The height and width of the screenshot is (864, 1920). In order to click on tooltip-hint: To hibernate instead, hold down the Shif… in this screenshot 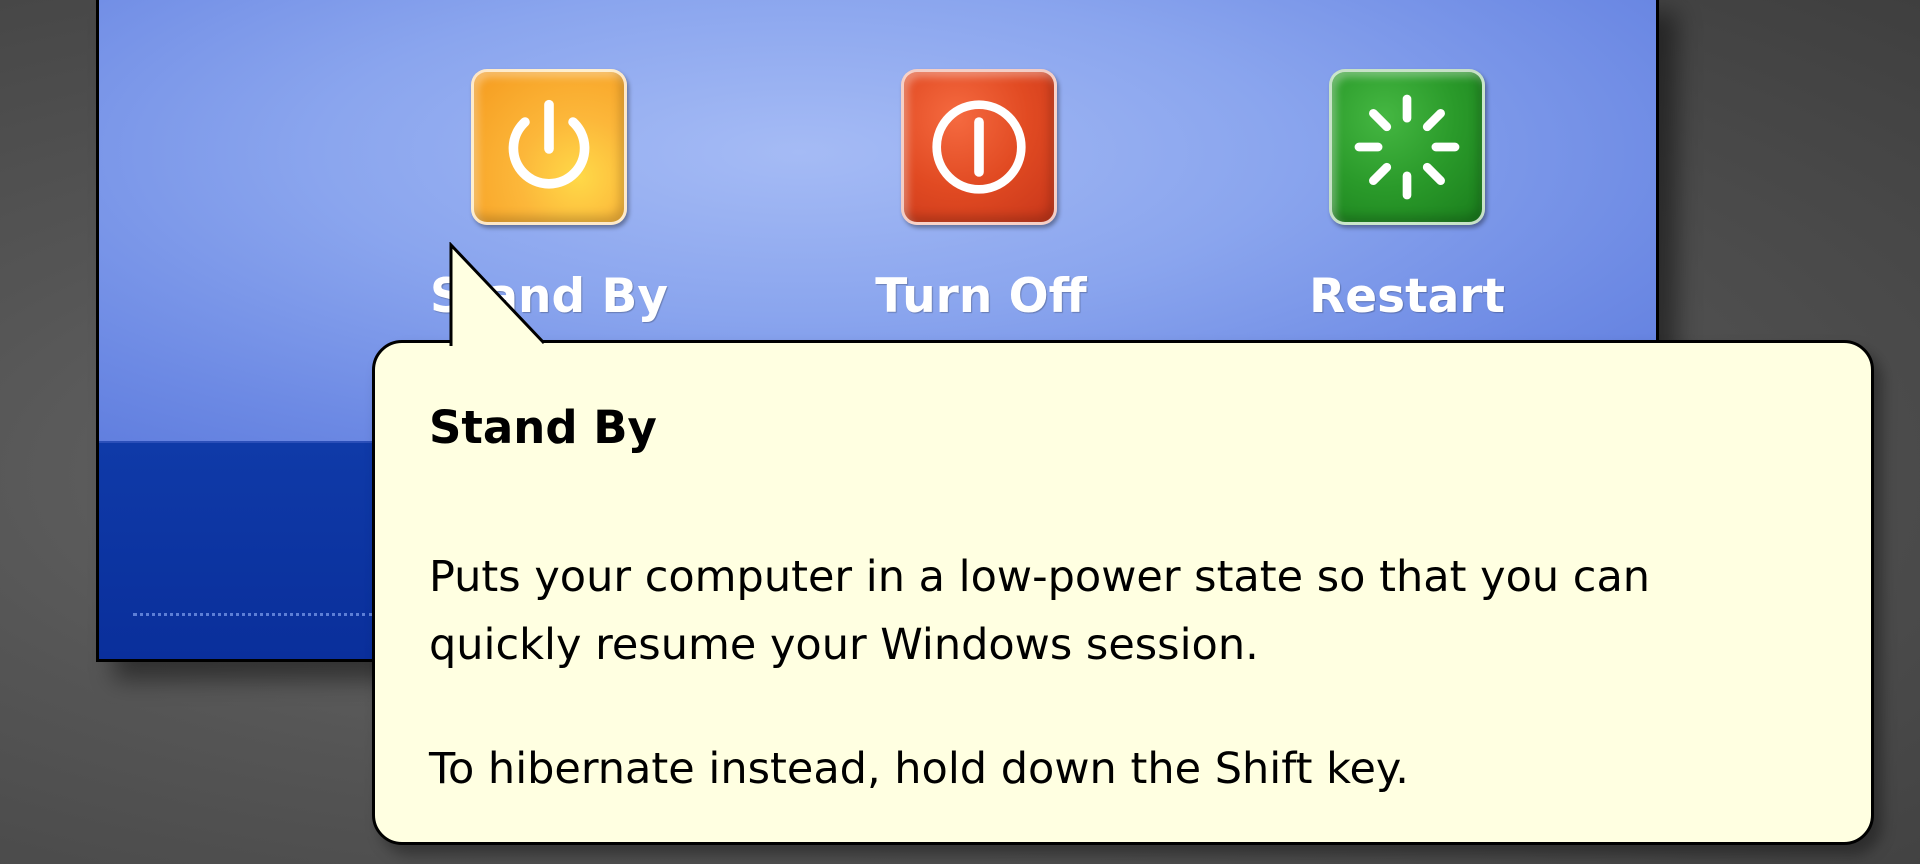, I will do `click(919, 769)`.